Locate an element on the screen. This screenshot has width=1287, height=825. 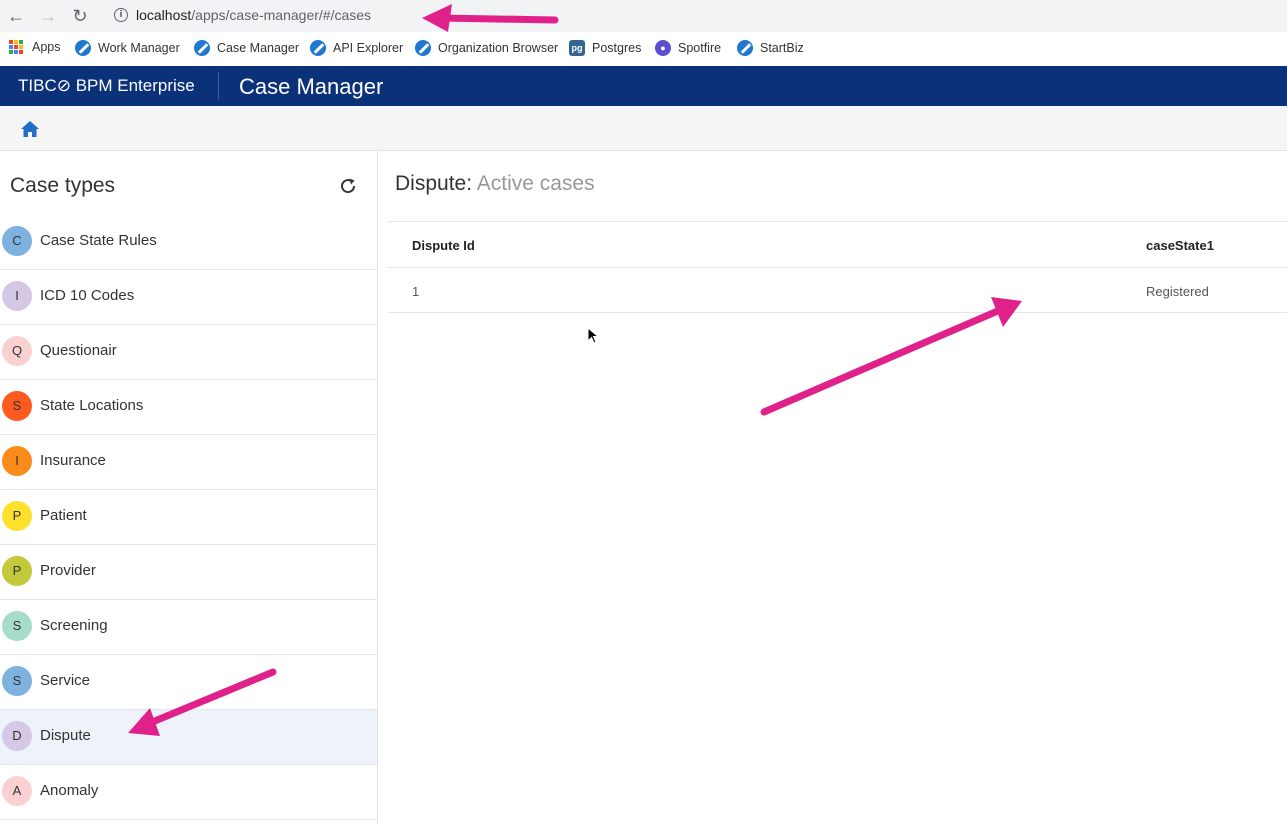
case-type-label: Insurance is located at coordinates (73, 460).